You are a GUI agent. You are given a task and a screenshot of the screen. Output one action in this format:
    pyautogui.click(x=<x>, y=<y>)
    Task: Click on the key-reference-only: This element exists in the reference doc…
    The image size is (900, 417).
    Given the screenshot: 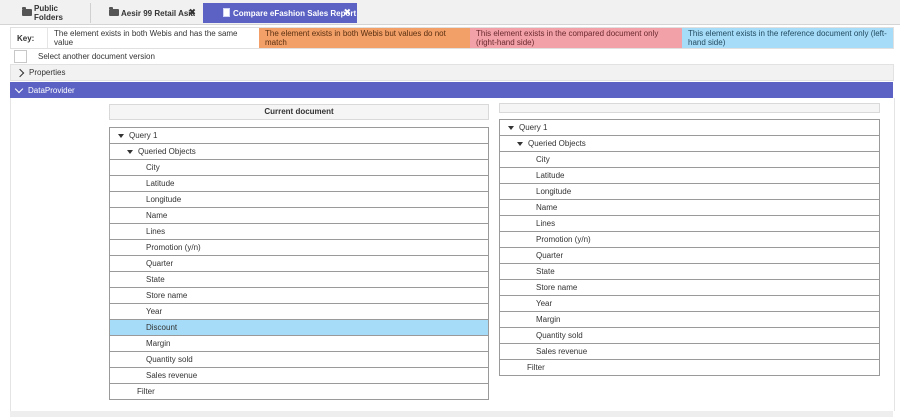 What is the action you would take?
    pyautogui.click(x=787, y=38)
    